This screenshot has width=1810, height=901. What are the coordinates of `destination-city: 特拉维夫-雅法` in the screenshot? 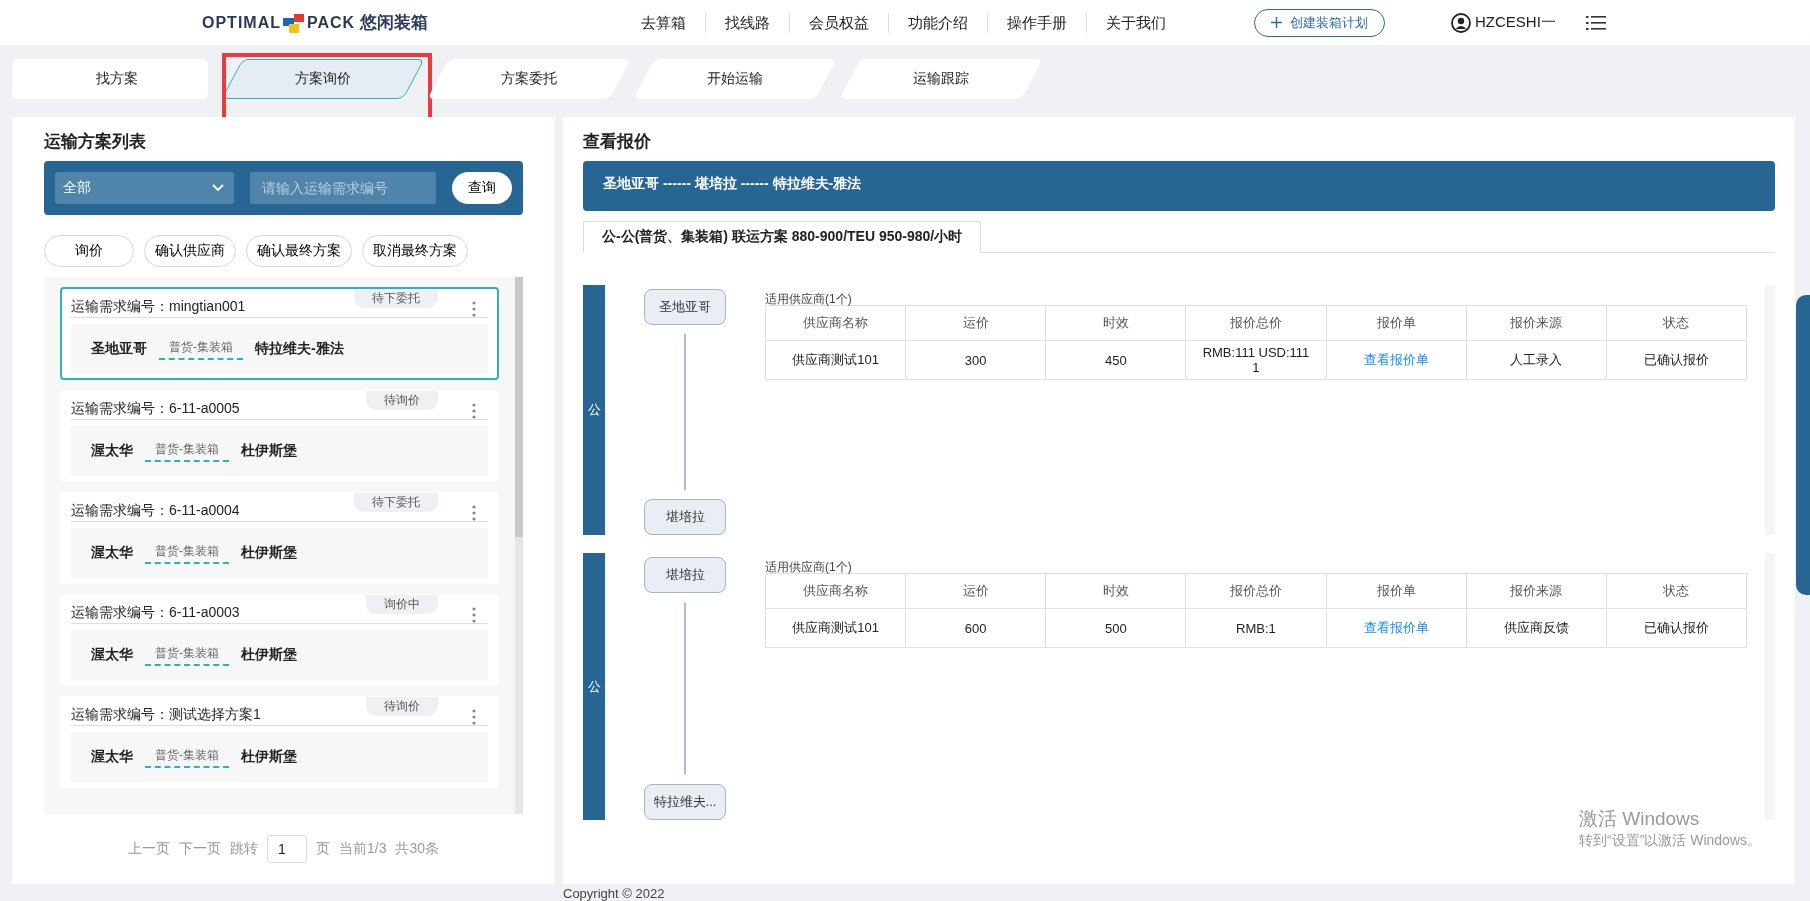 It's located at (299, 349).